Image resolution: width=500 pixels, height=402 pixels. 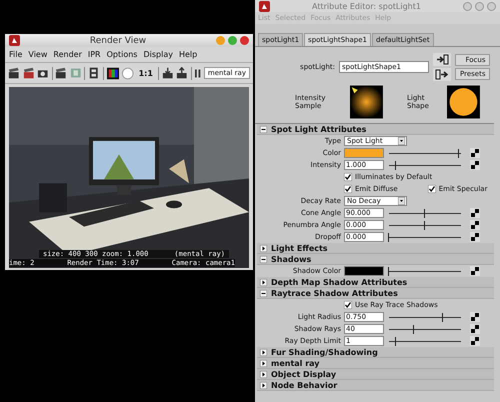 What do you see at coordinates (442, 59) in the screenshot?
I see `input-connection-icon` at bounding box center [442, 59].